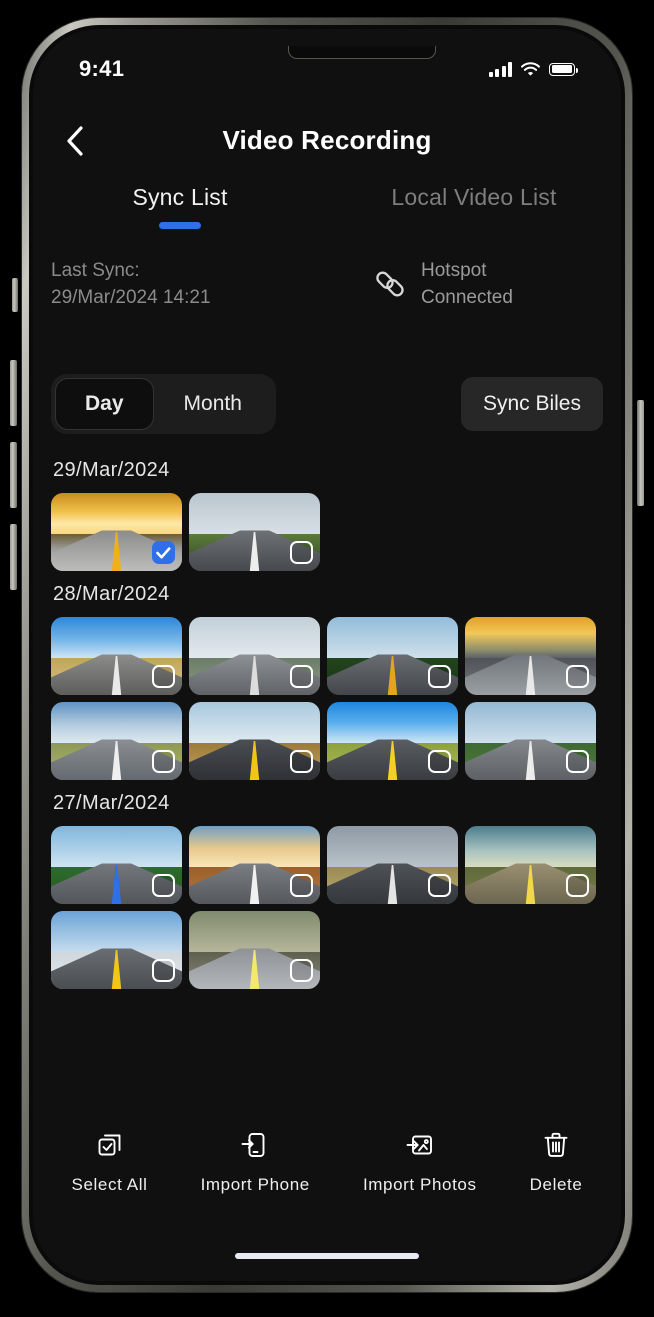 Image resolution: width=654 pixels, height=1317 pixels. Describe the element at coordinates (556, 1147) in the screenshot. I see `trash-icon` at that location.